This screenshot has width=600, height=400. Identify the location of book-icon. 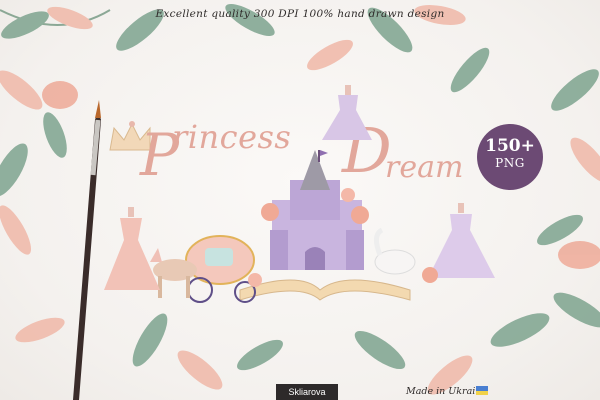
(325, 290).